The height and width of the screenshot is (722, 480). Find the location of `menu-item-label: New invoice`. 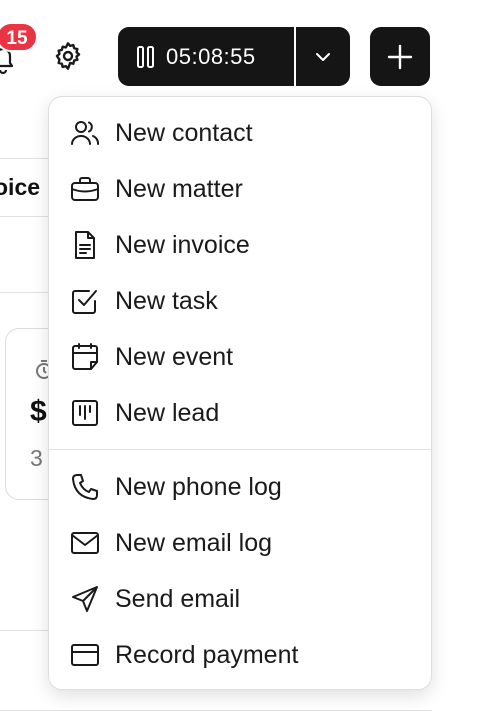

menu-item-label: New invoice is located at coordinates (182, 244).